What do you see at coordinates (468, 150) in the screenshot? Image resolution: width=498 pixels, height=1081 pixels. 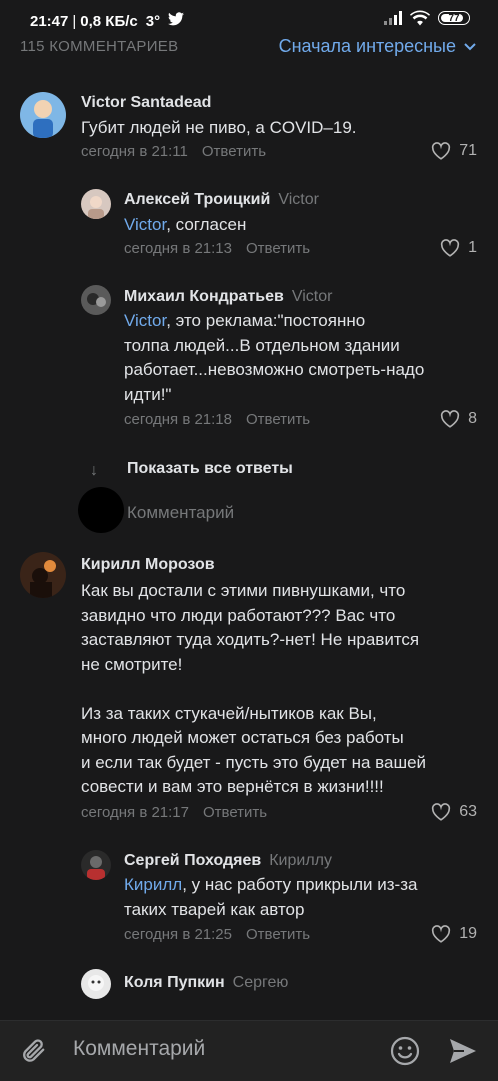 I see `like-count: 71` at bounding box center [468, 150].